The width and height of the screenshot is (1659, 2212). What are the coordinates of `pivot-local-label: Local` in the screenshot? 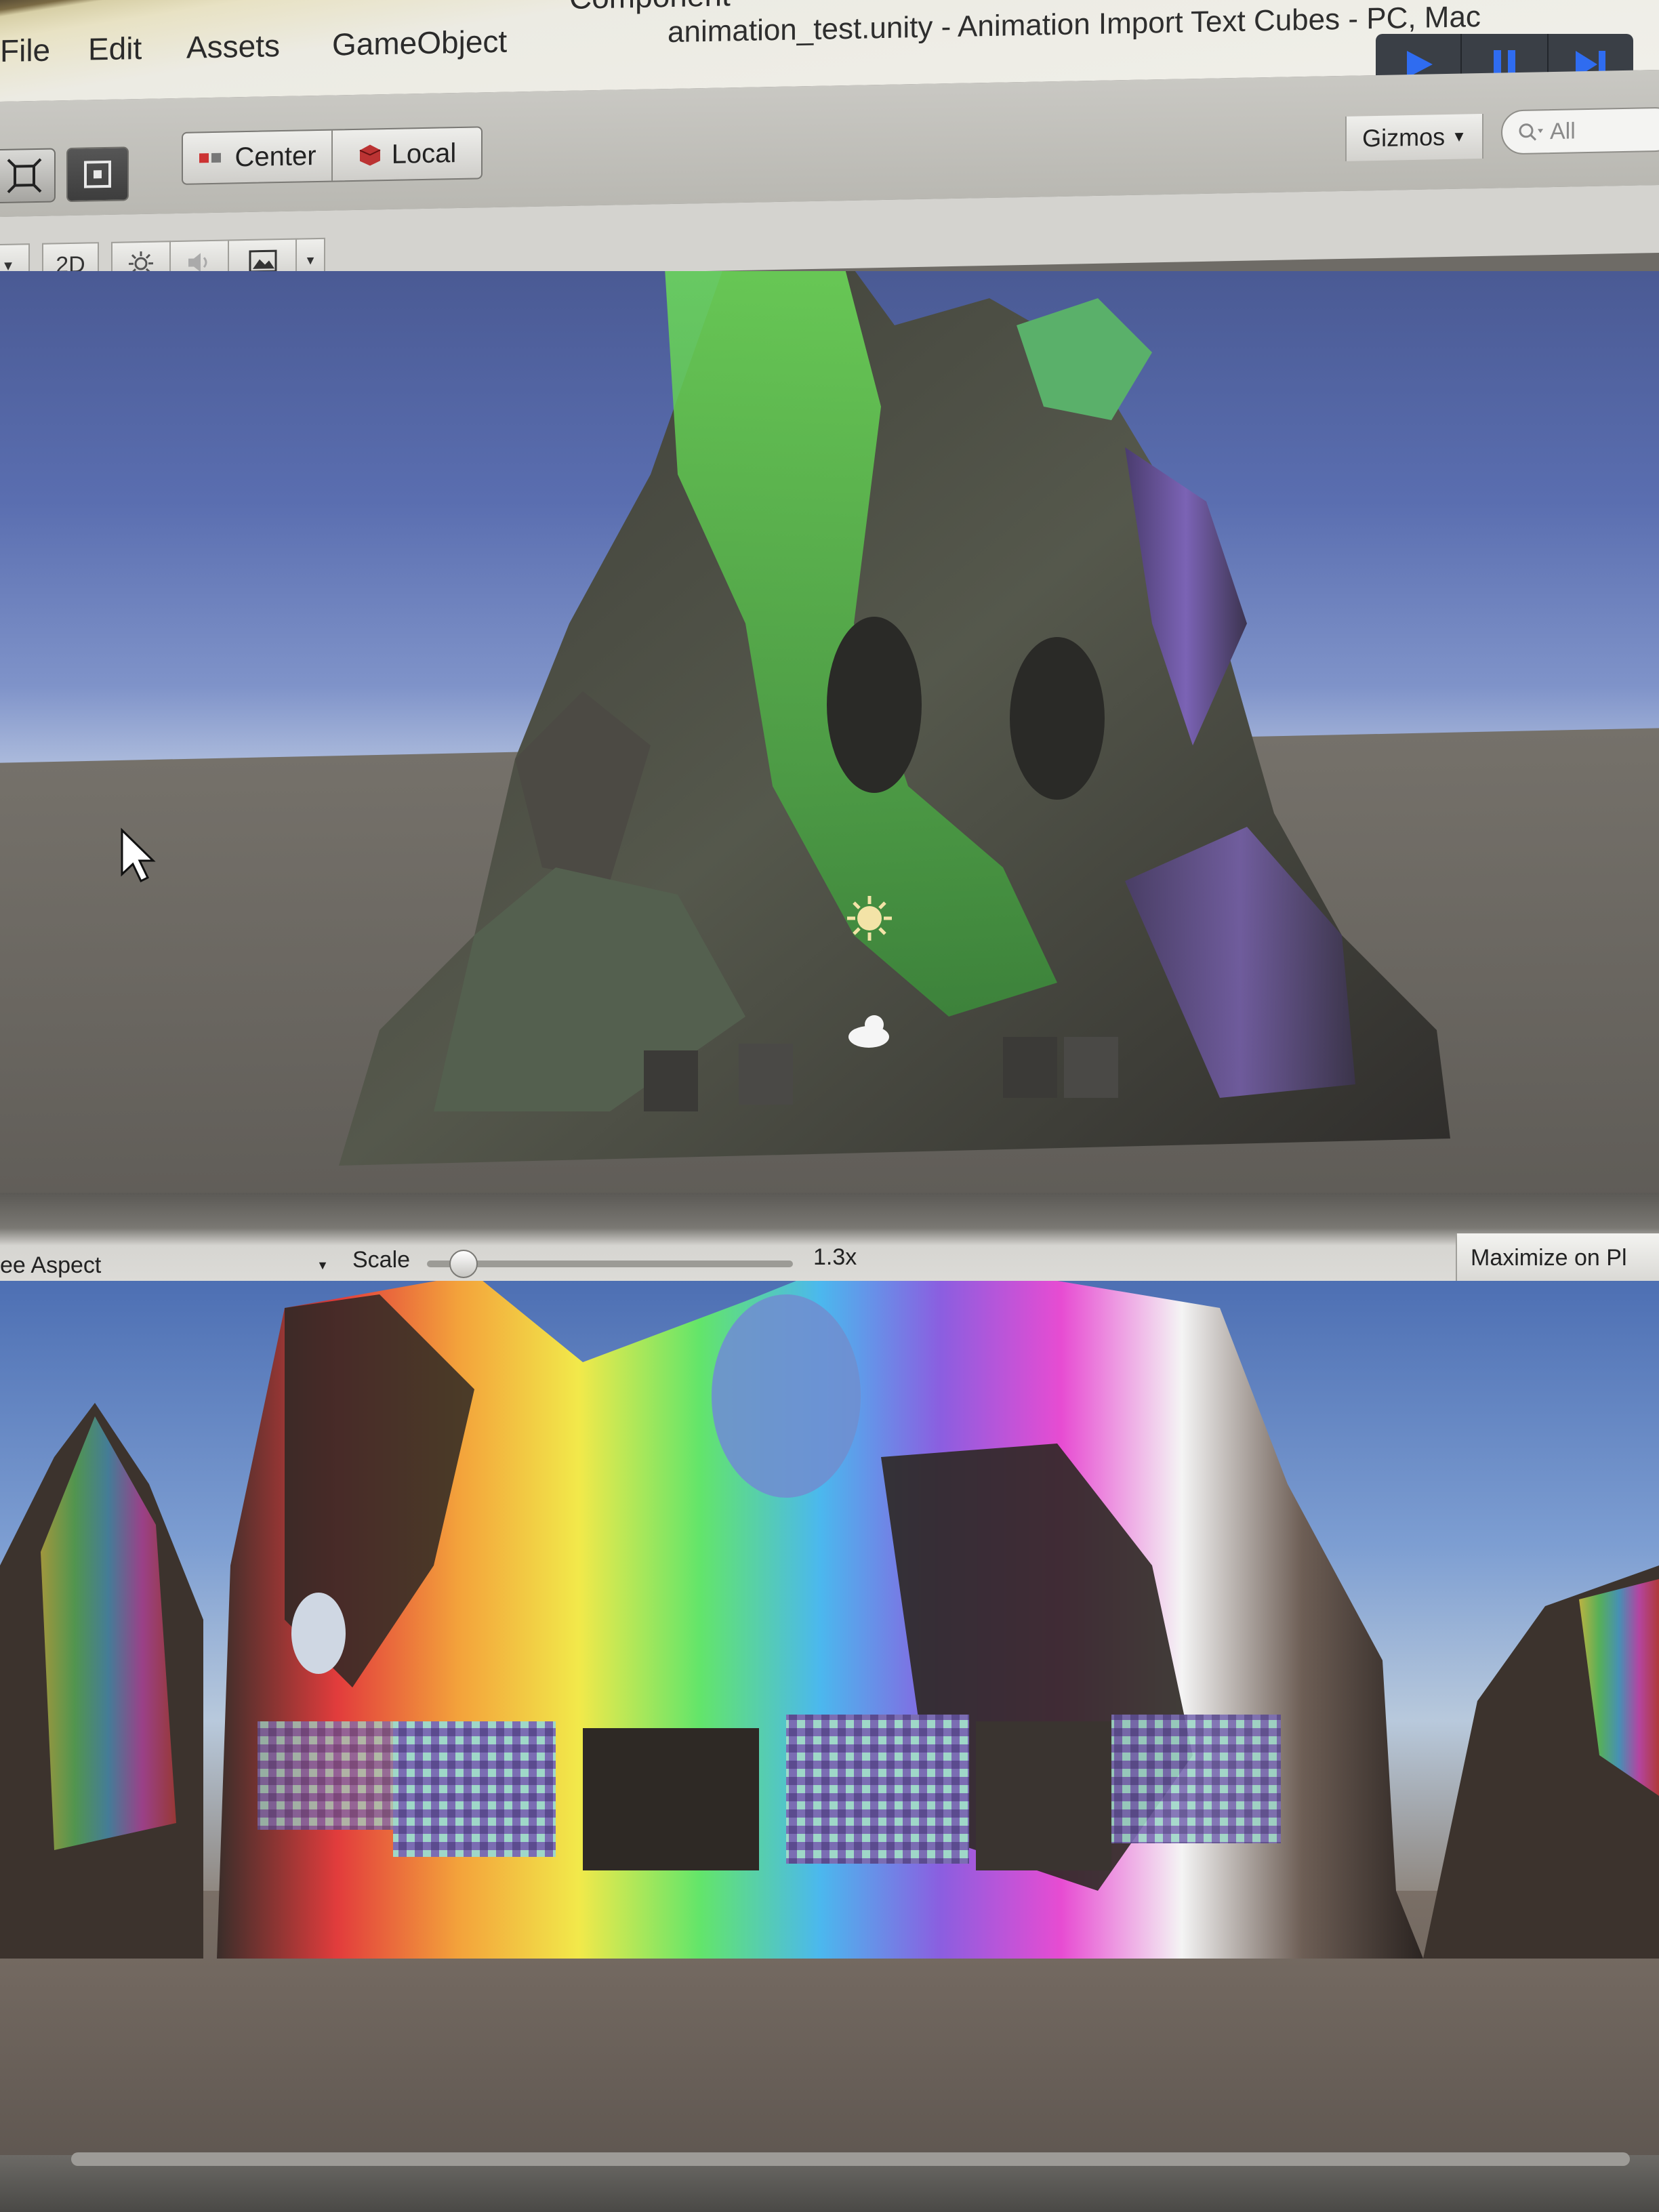 It's located at (424, 153).